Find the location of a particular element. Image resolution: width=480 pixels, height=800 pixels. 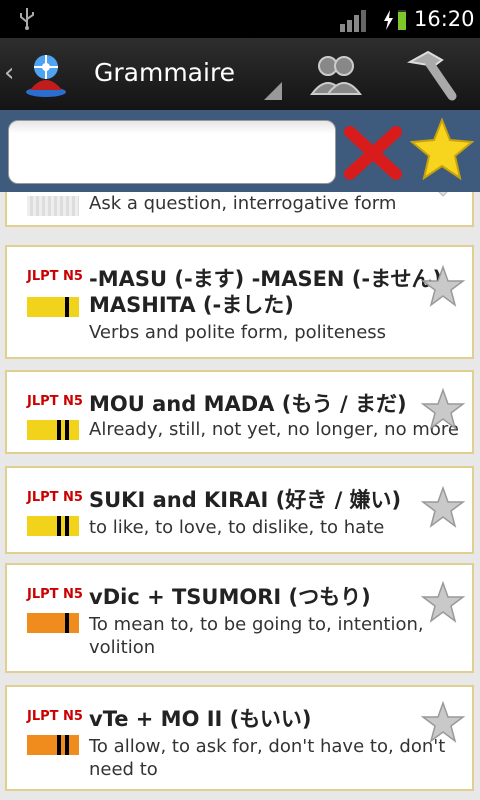

usb-icon is located at coordinates (27, 19).